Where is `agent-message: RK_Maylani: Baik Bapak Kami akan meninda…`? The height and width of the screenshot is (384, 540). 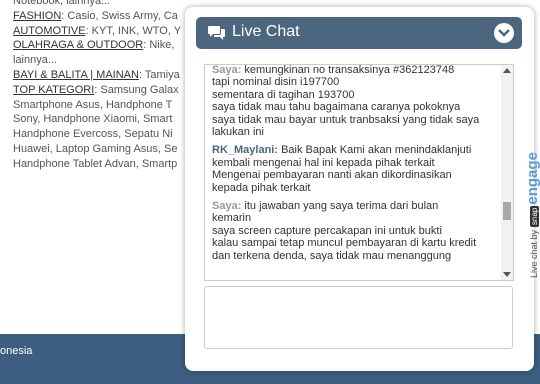 agent-message: RK_Maylani: Baik Bapak Kami akan meninda… is located at coordinates (357, 169).